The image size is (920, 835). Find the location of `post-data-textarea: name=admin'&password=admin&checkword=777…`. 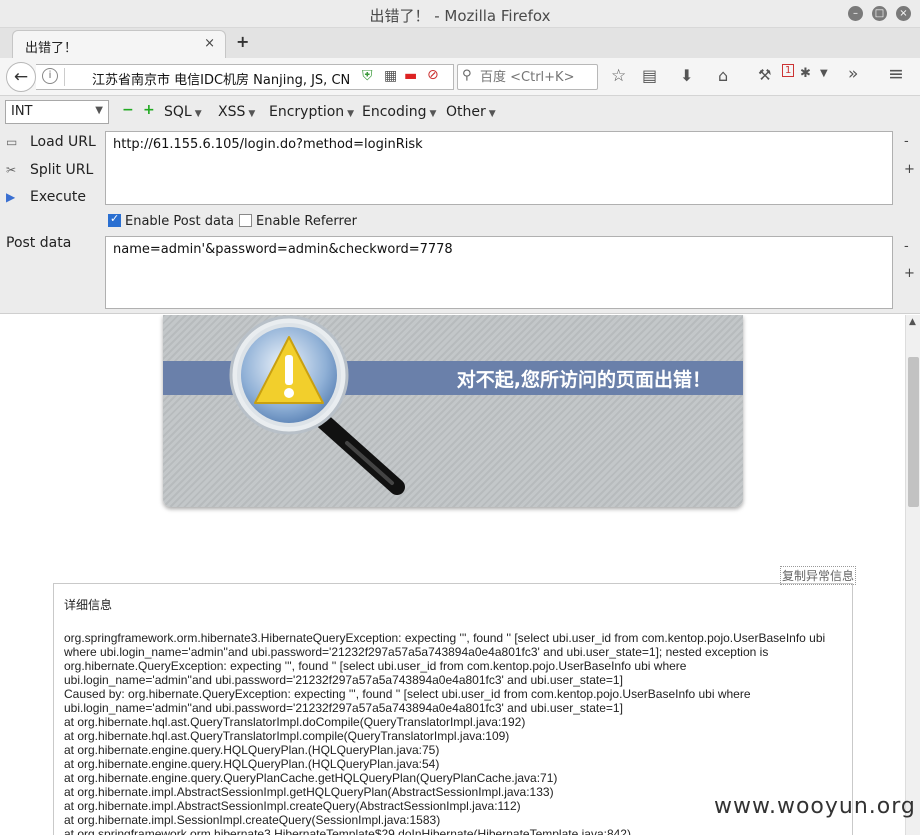

post-data-textarea: name=admin'&password=admin&checkword=777… is located at coordinates (499, 272).